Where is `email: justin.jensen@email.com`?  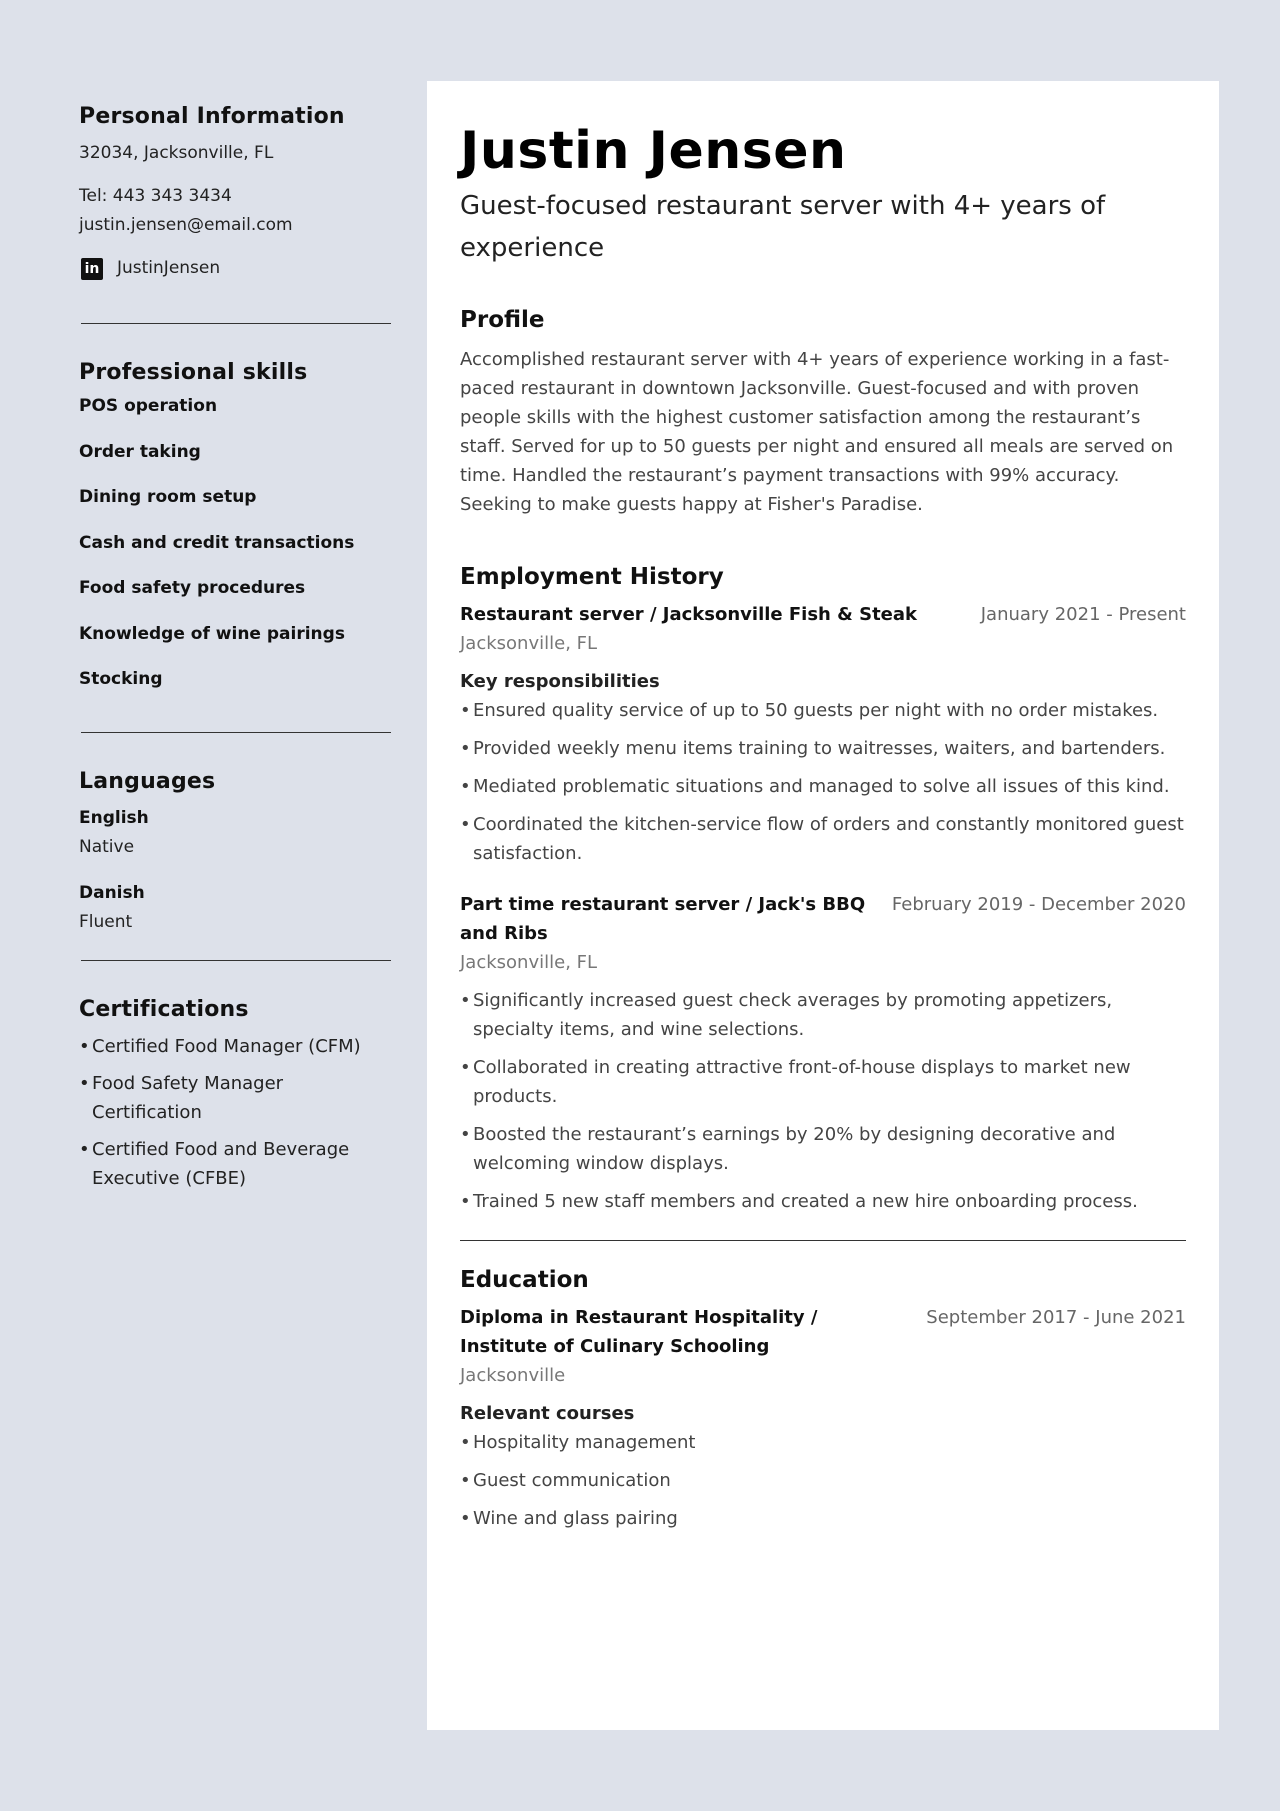 email: justin.jensen@email.com is located at coordinates (235, 225).